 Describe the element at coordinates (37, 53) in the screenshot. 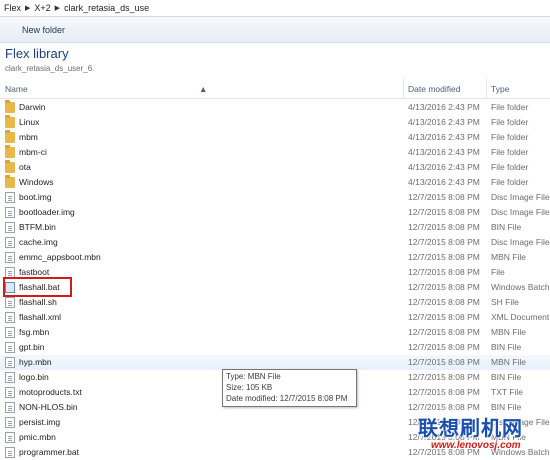

I see `library-title: Flex library` at that location.